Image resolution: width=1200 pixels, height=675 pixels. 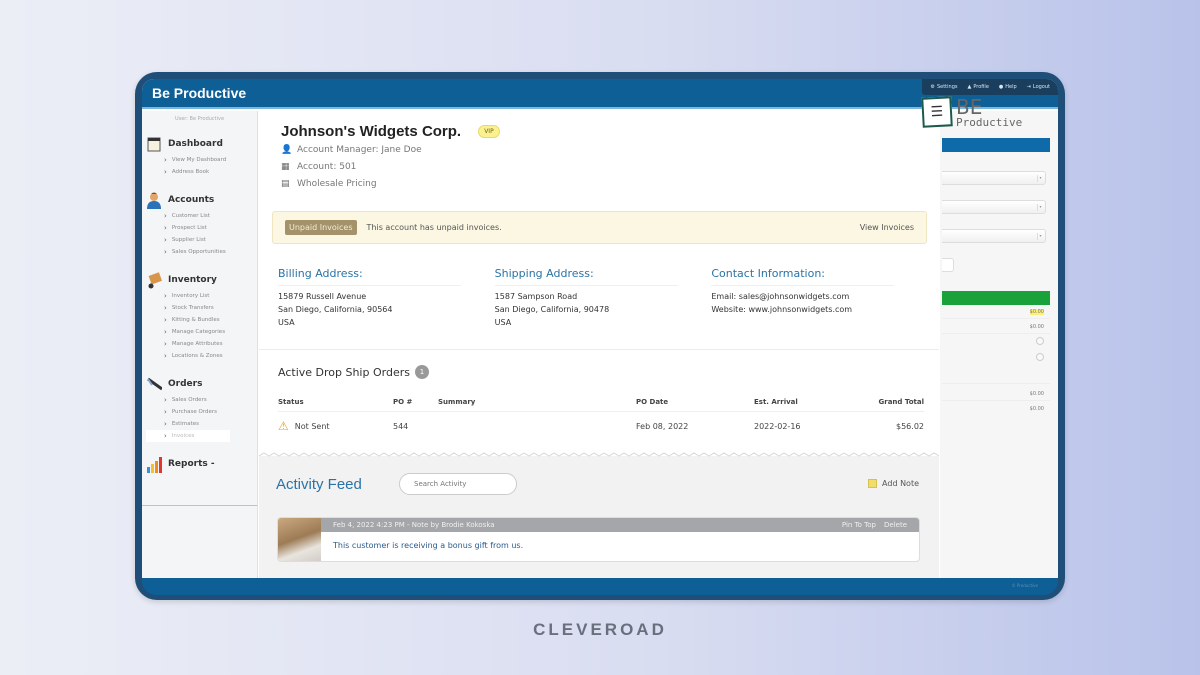 I want to click on view-invoices-link: View Invoices, so click(x=887, y=227).